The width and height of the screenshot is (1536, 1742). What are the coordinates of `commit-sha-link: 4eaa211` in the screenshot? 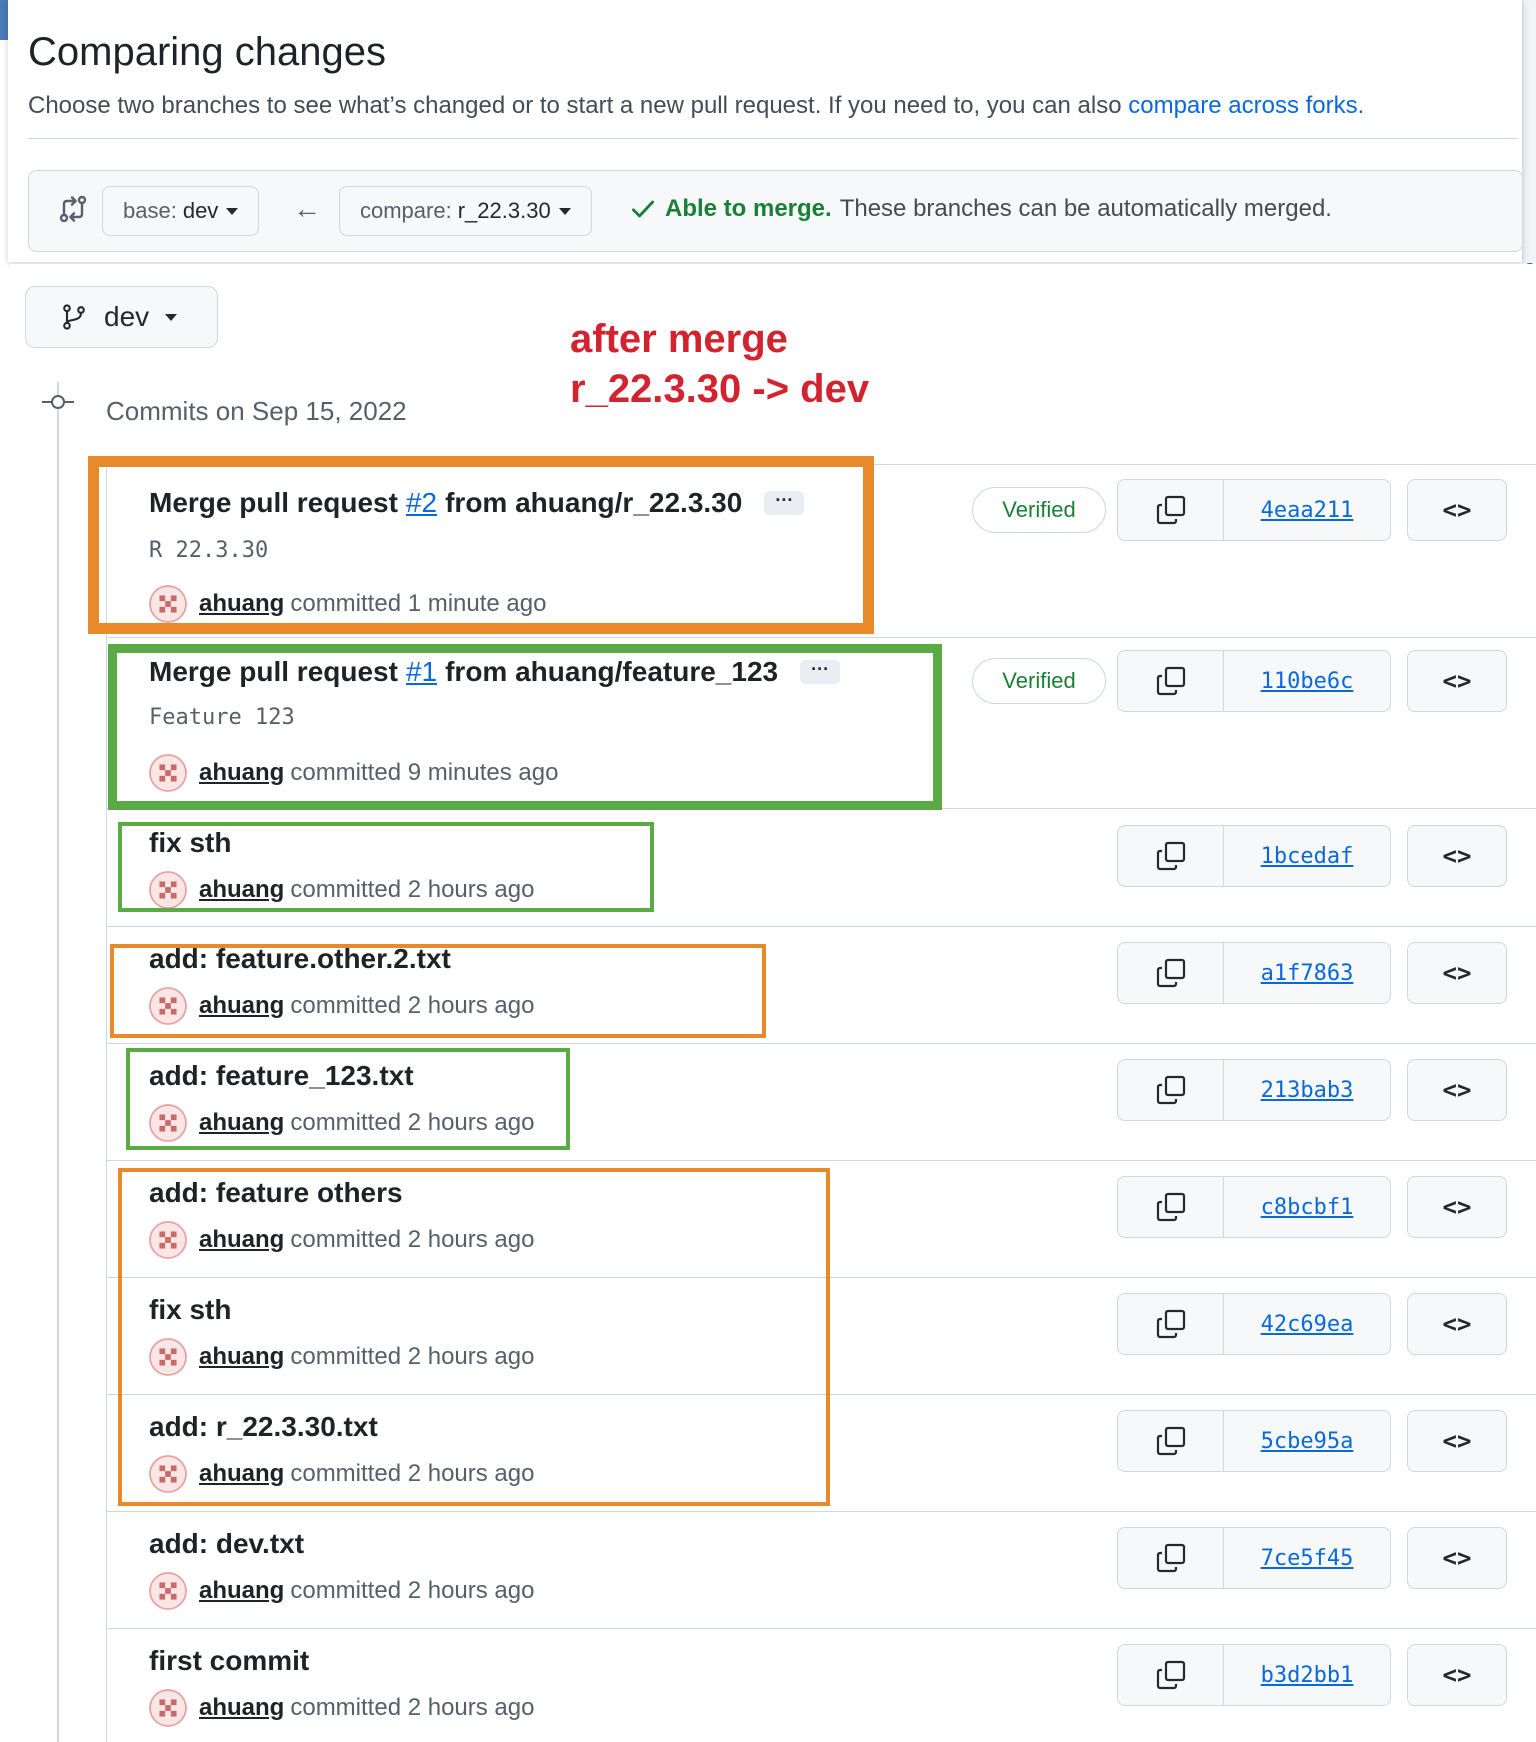 It's located at (1307, 510).